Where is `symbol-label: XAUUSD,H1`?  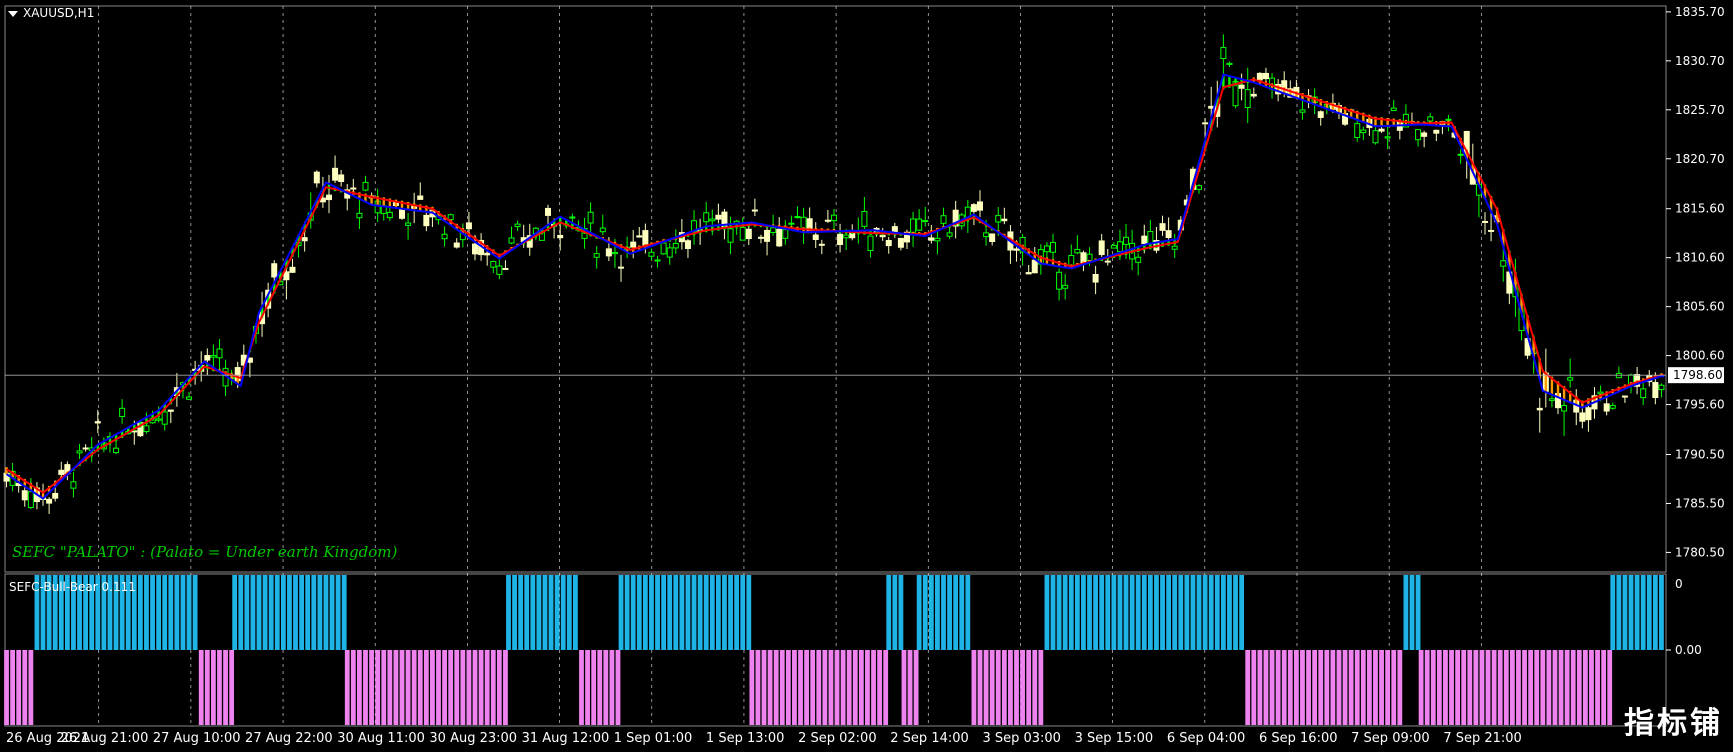
symbol-label: XAUUSD,H1 is located at coordinates (51, 13).